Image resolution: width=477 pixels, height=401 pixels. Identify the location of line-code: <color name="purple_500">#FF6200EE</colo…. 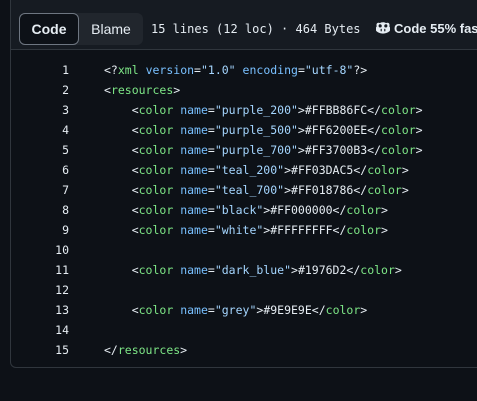
(263, 130).